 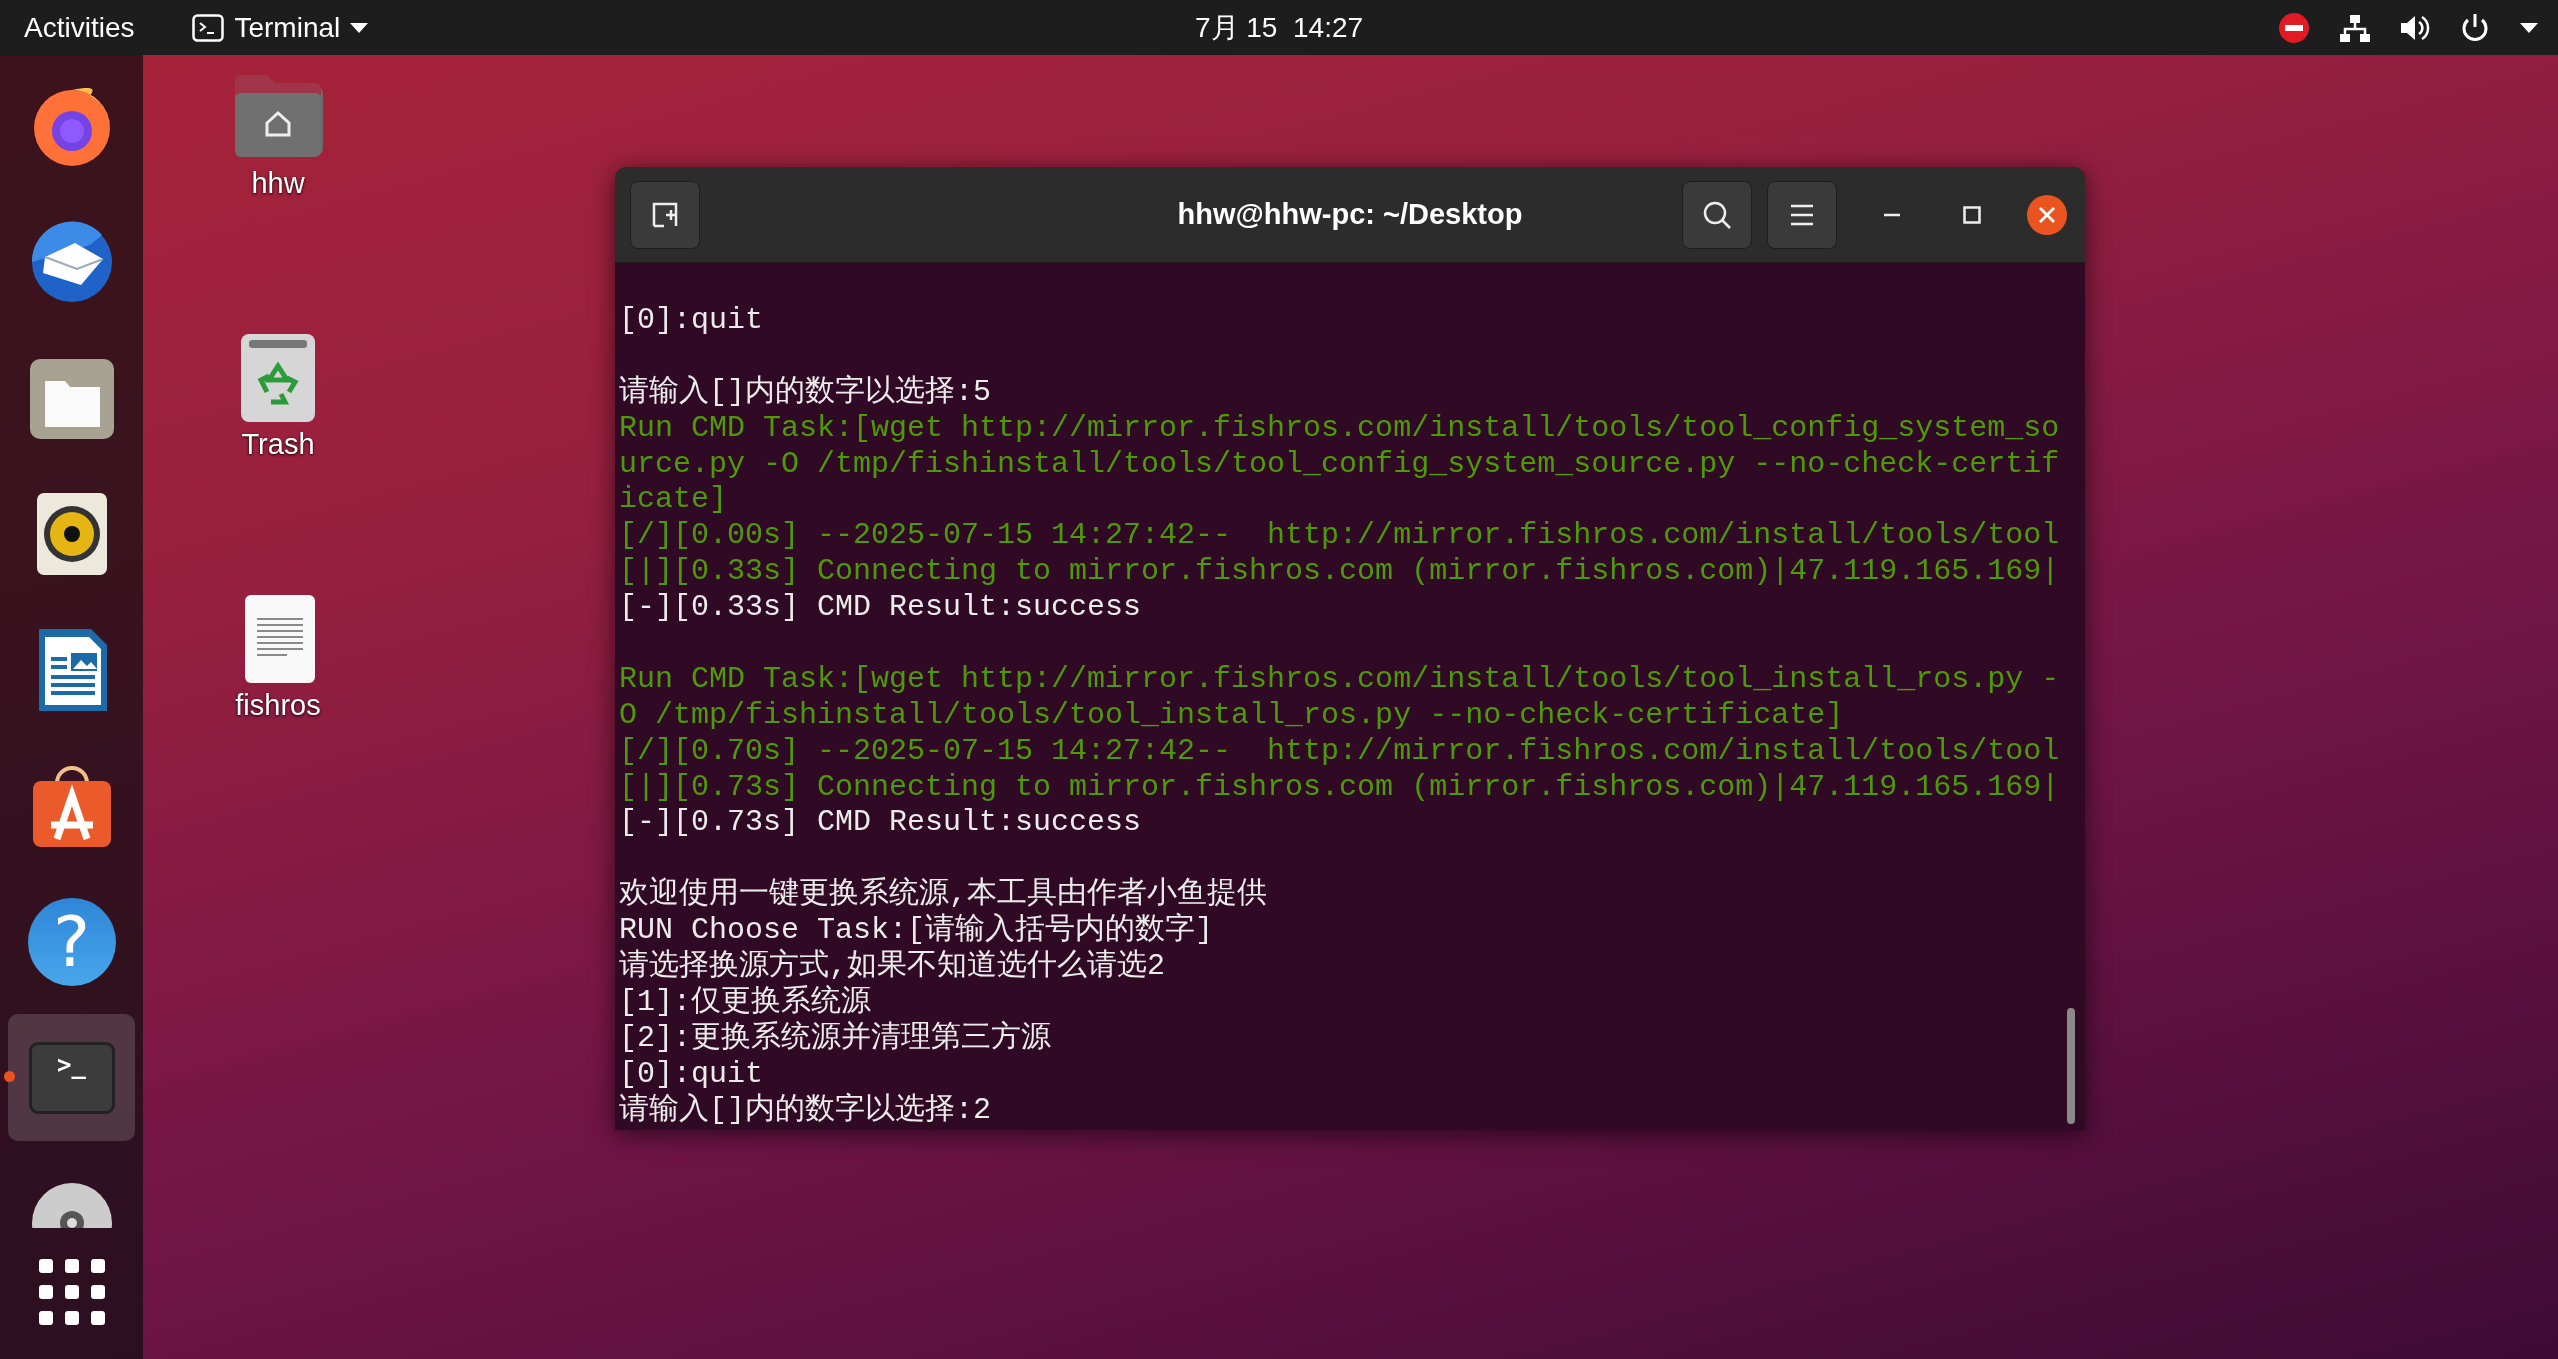 What do you see at coordinates (71, 1077) in the screenshot?
I see `terminal-icon: >_` at bounding box center [71, 1077].